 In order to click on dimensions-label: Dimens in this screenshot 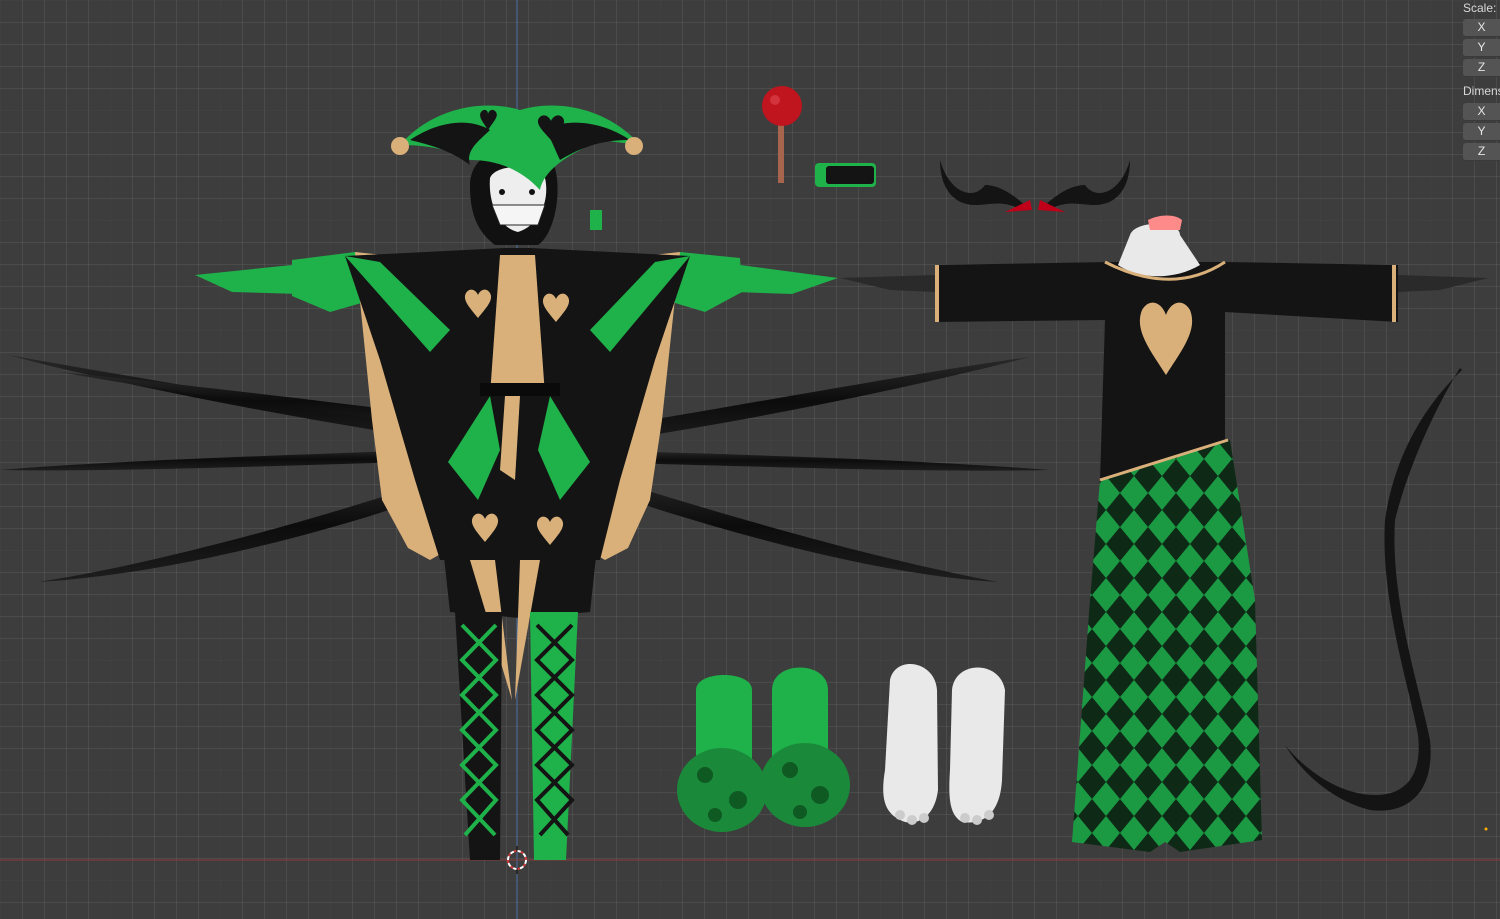, I will do `click(1481, 91)`.